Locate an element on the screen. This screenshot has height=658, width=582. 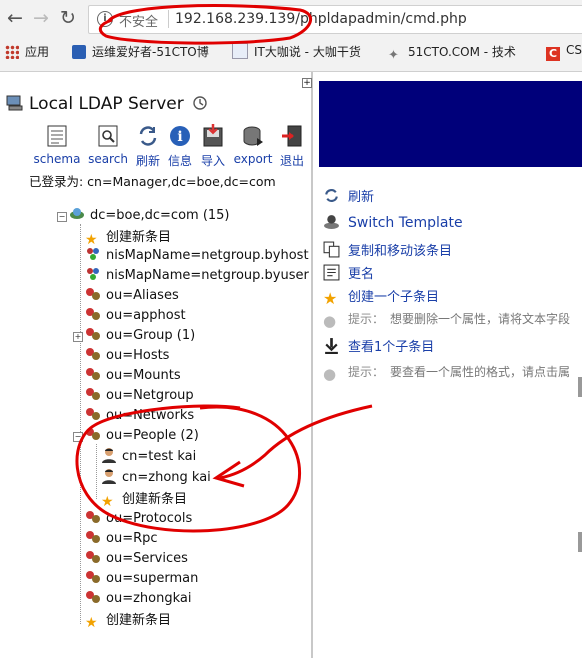
hint-text: 要查看一个属性的格式，请点击属 is located at coordinates (480, 372).